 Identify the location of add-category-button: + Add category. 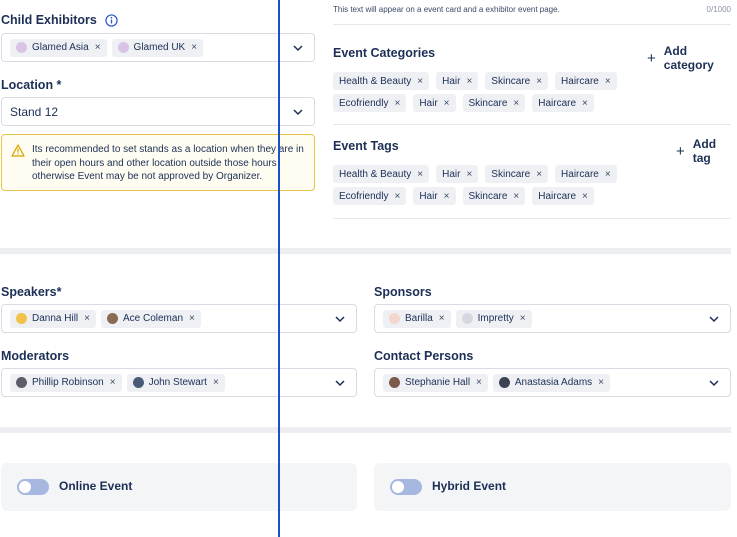
(692, 58).